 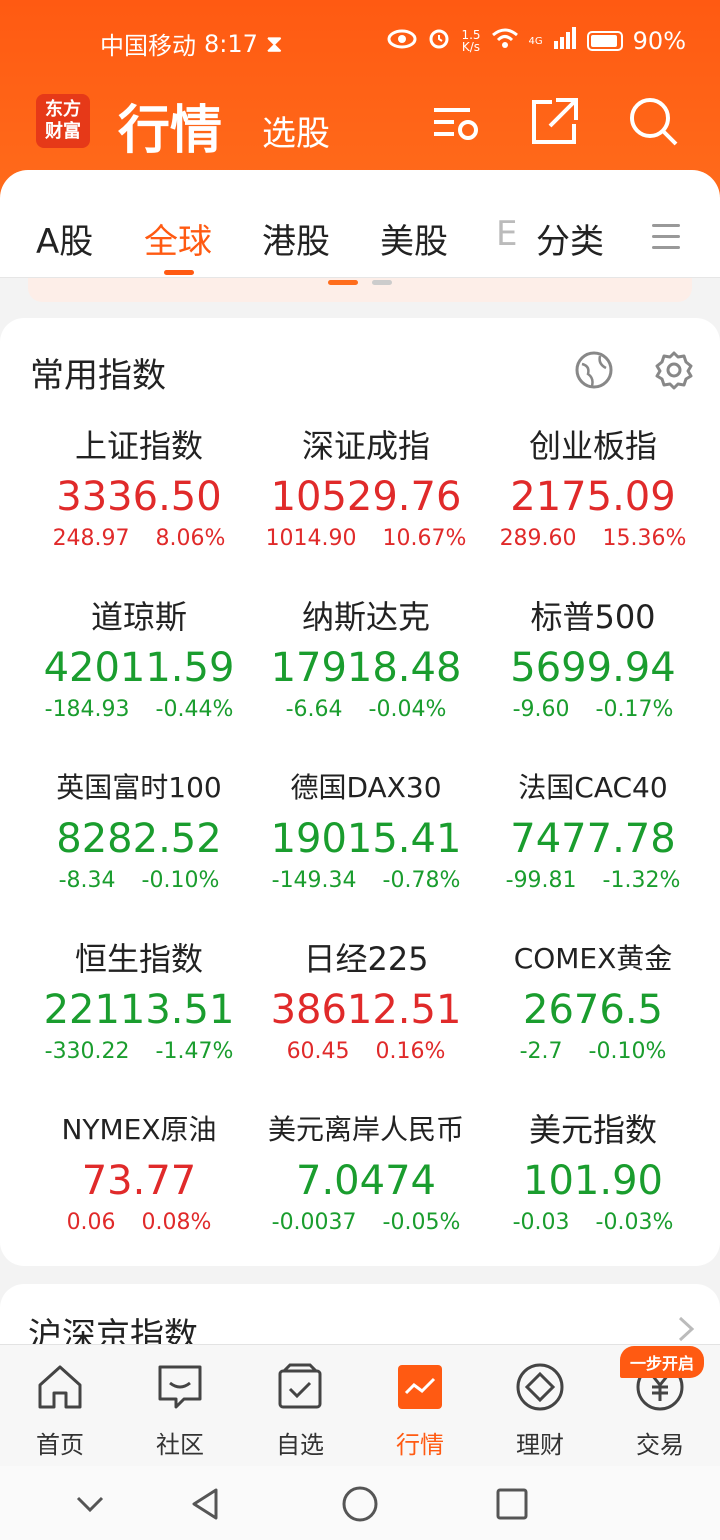 I want to click on index-cell: 深证成指 10529.76 1014.90 10.67%, so click(x=366, y=509).